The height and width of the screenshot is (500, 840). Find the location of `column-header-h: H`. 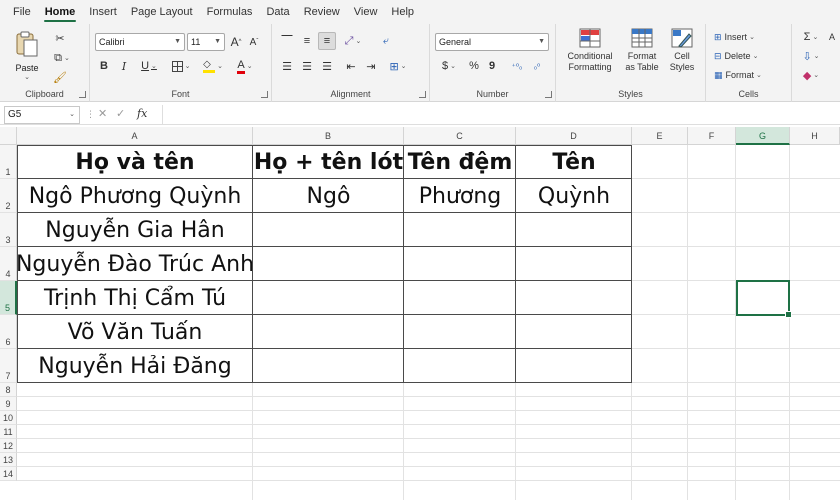

column-header-h: H is located at coordinates (815, 136).